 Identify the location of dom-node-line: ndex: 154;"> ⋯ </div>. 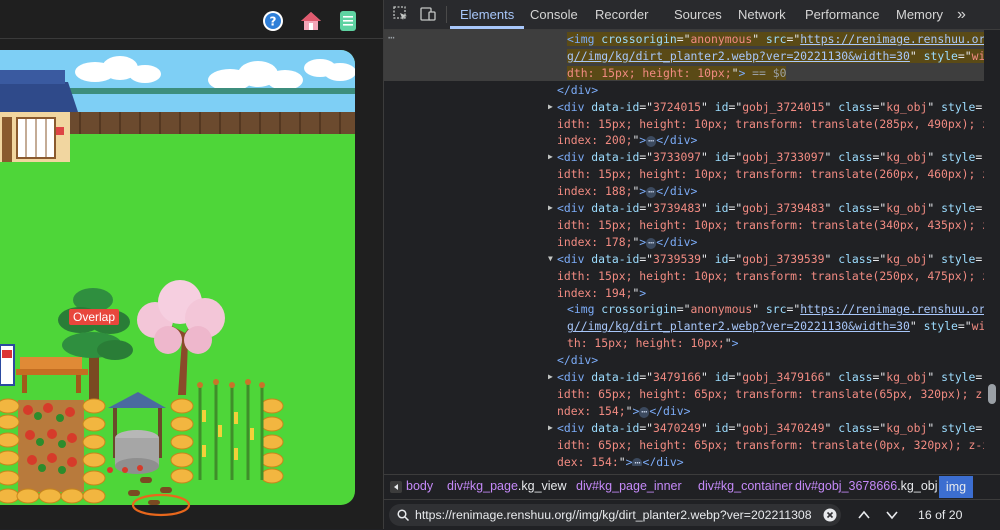
(623, 411).